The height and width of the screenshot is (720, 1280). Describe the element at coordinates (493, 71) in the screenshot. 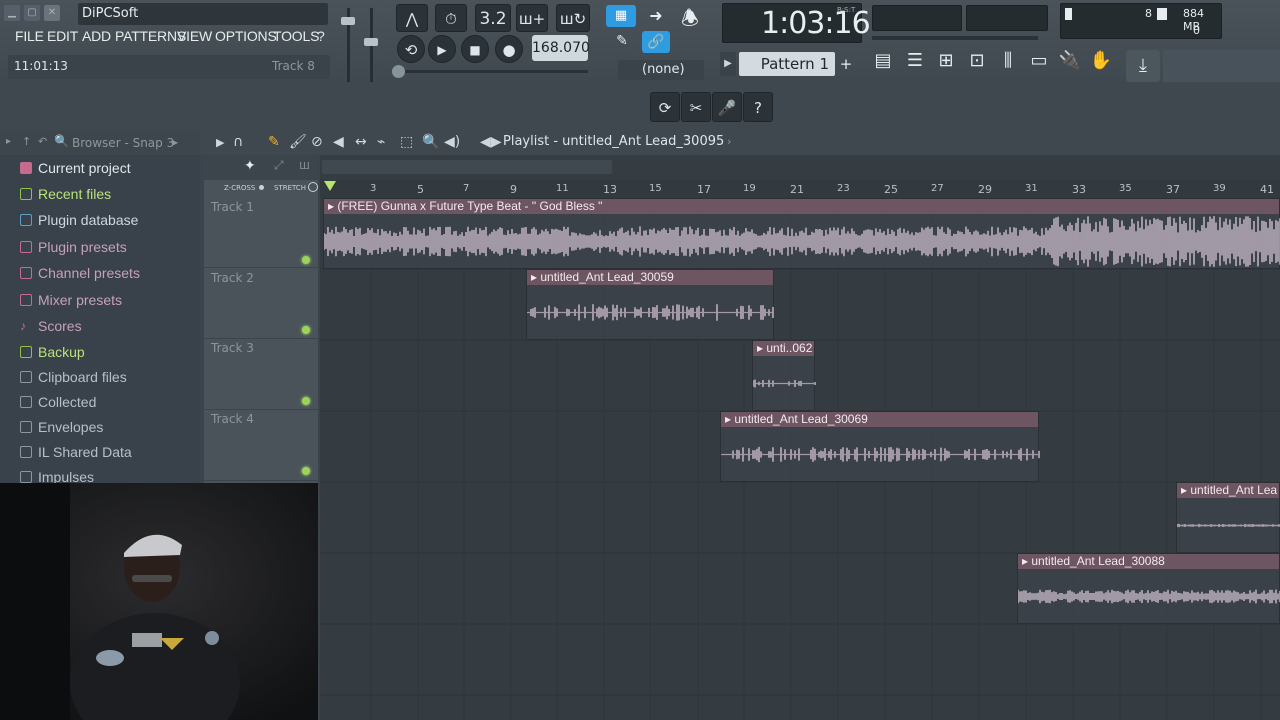

I see `song-position-slider` at that location.